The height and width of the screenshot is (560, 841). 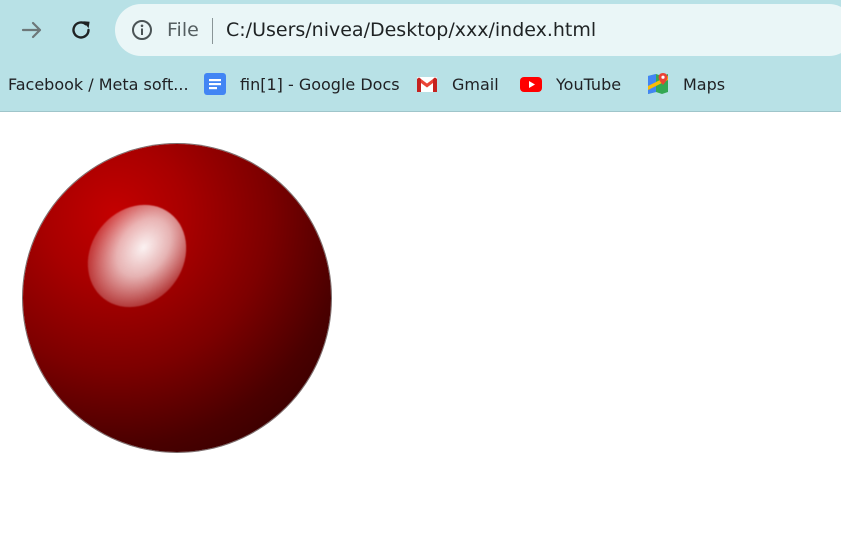 I want to click on url-text: C:/Users/nivea/Desktop/xxx/index.html, so click(x=411, y=30).